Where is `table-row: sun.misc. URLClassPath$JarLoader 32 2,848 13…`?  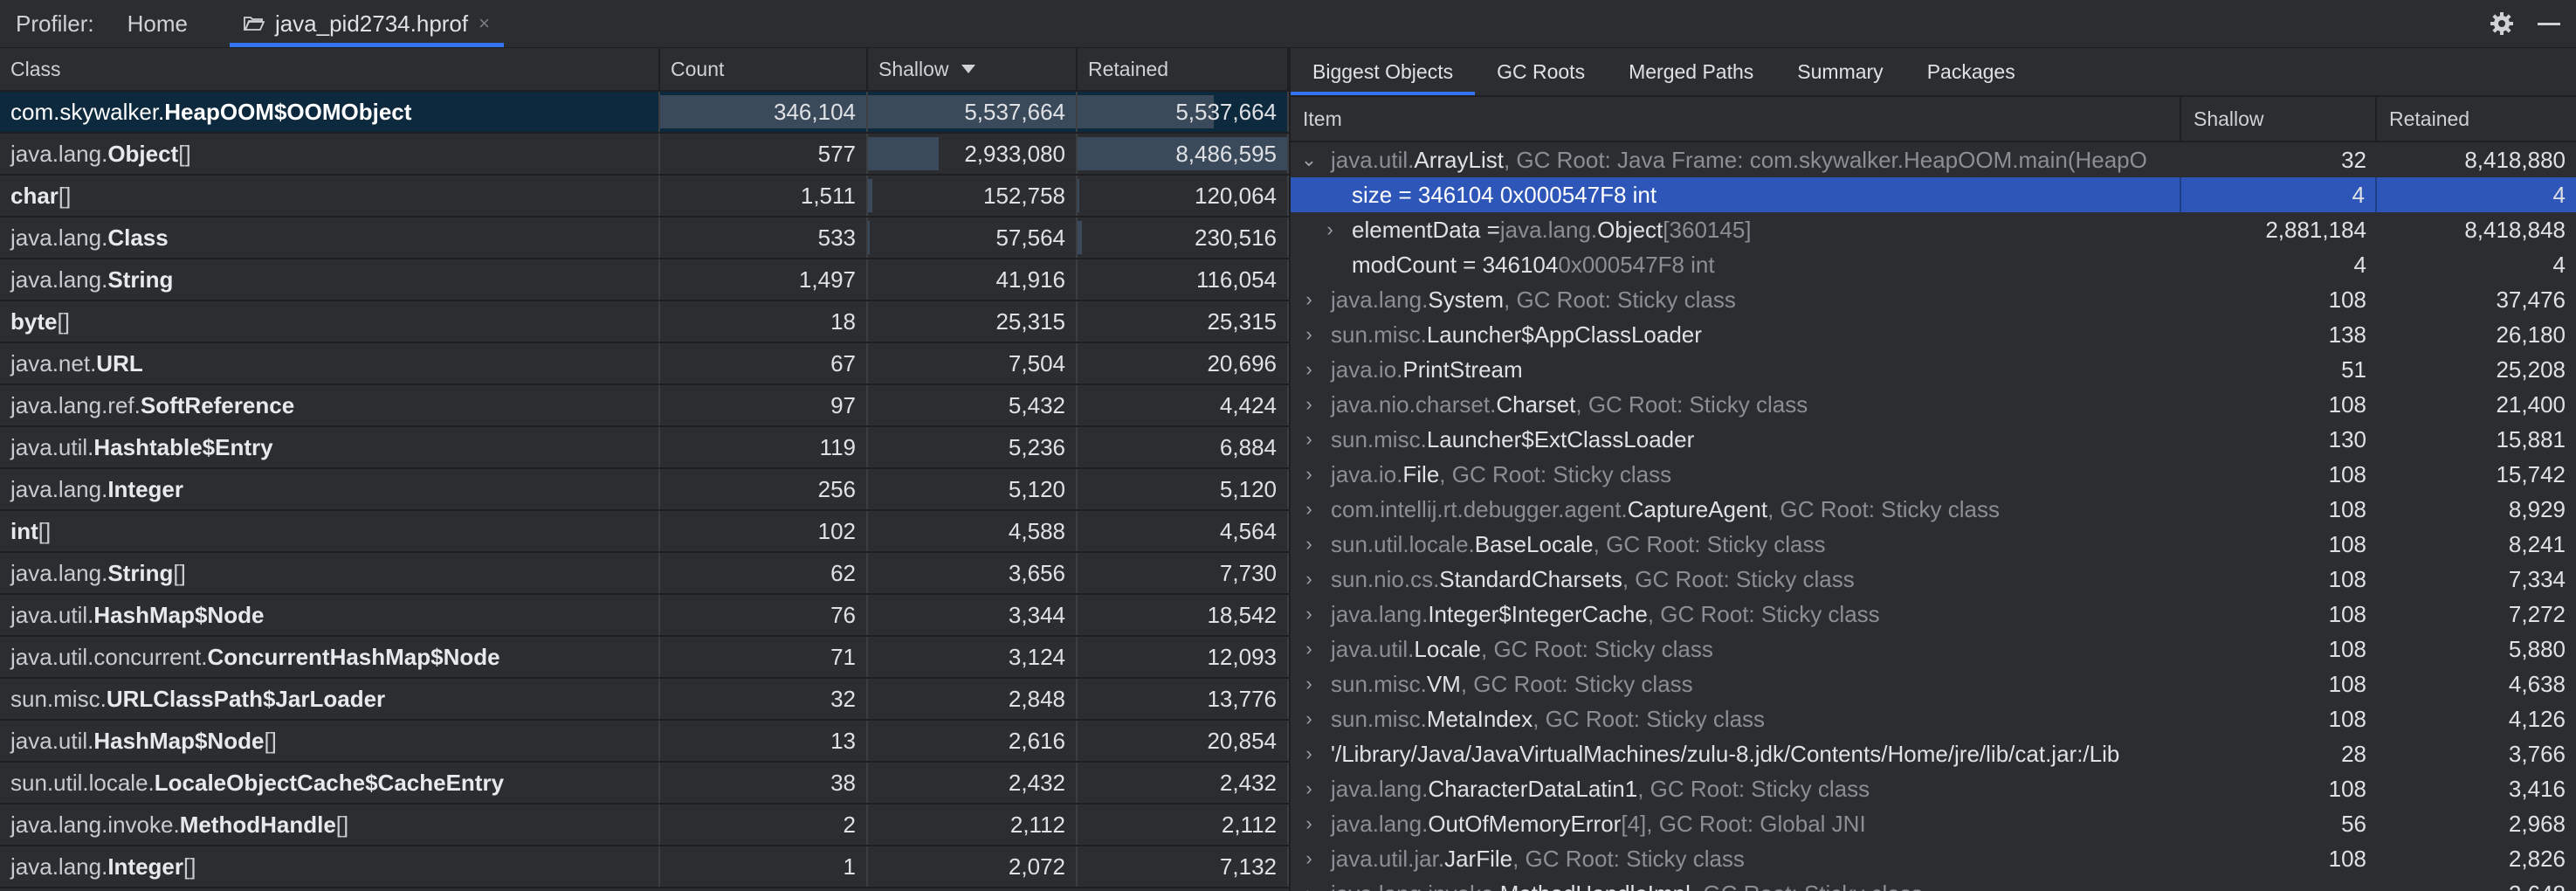 table-row: sun.misc. URLClassPath$JarLoader 32 2,848 13… is located at coordinates (644, 700).